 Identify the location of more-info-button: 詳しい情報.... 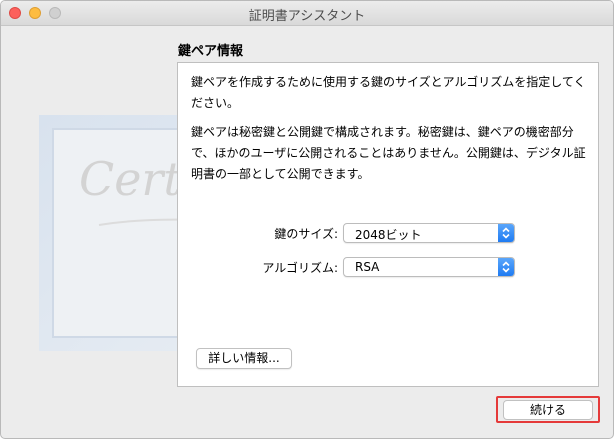
(244, 358).